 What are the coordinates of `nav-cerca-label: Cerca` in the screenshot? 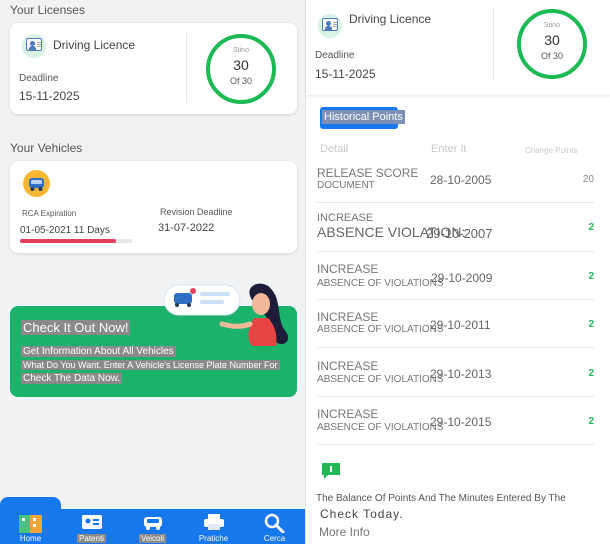 It's located at (274, 538).